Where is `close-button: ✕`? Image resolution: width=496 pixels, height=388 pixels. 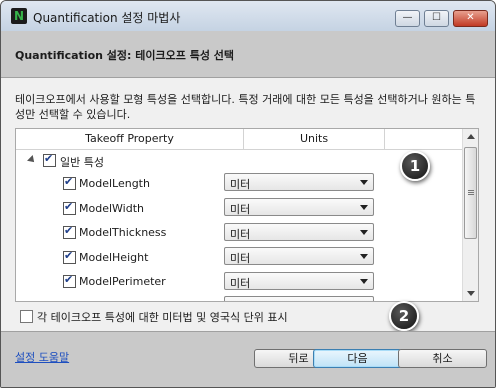 close-button: ✕ is located at coordinates (470, 18).